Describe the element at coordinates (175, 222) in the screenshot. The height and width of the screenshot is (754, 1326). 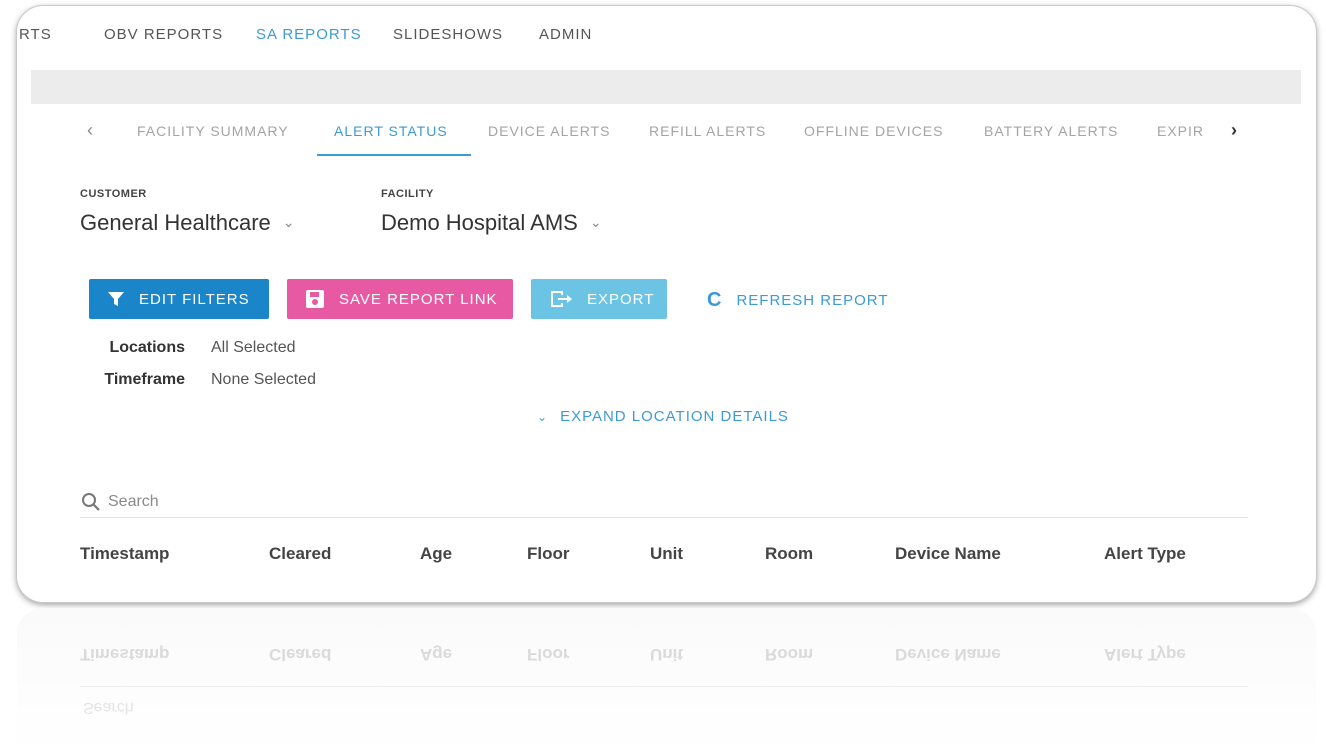
I see `customer-value: General Healthcare` at that location.